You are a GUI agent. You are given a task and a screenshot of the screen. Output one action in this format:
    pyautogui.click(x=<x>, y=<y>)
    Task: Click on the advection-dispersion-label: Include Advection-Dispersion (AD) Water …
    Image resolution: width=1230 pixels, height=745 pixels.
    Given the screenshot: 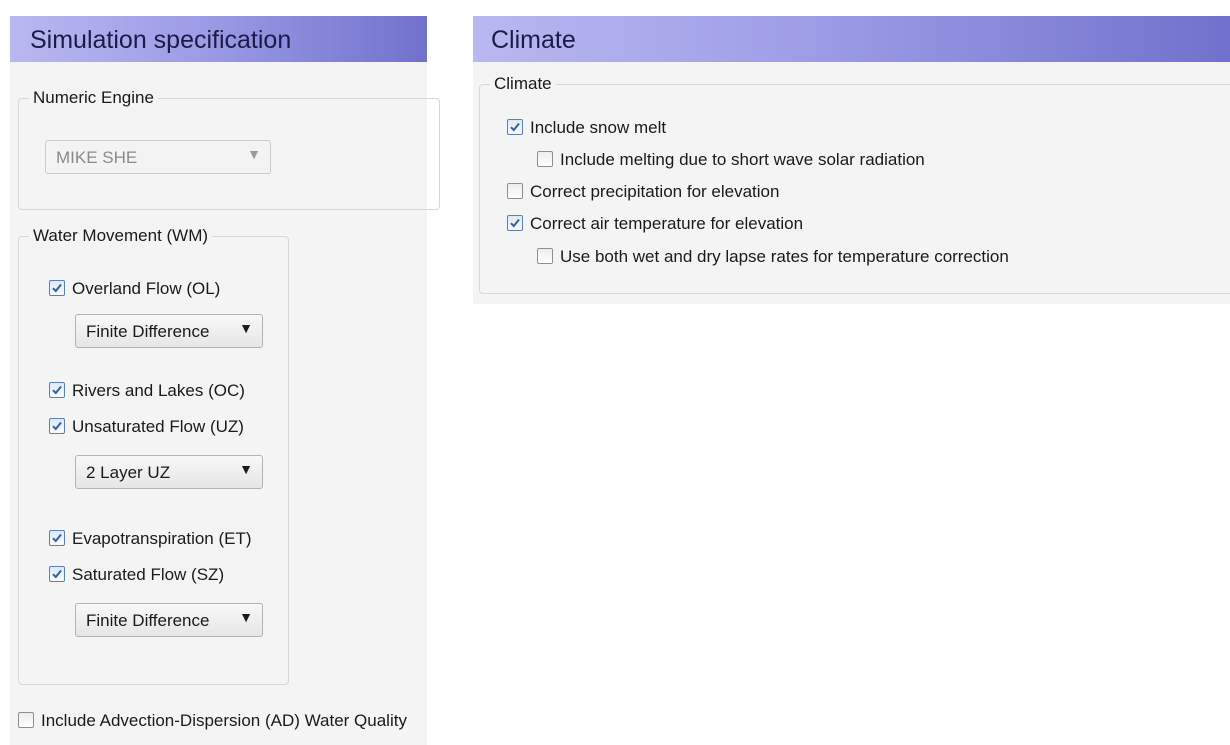 What is the action you would take?
    pyautogui.click(x=224, y=720)
    